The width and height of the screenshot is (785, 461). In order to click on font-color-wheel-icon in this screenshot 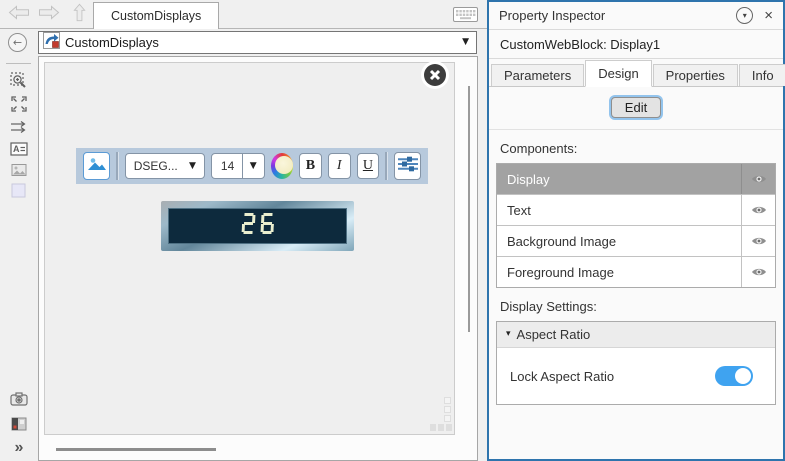, I will do `click(282, 166)`.